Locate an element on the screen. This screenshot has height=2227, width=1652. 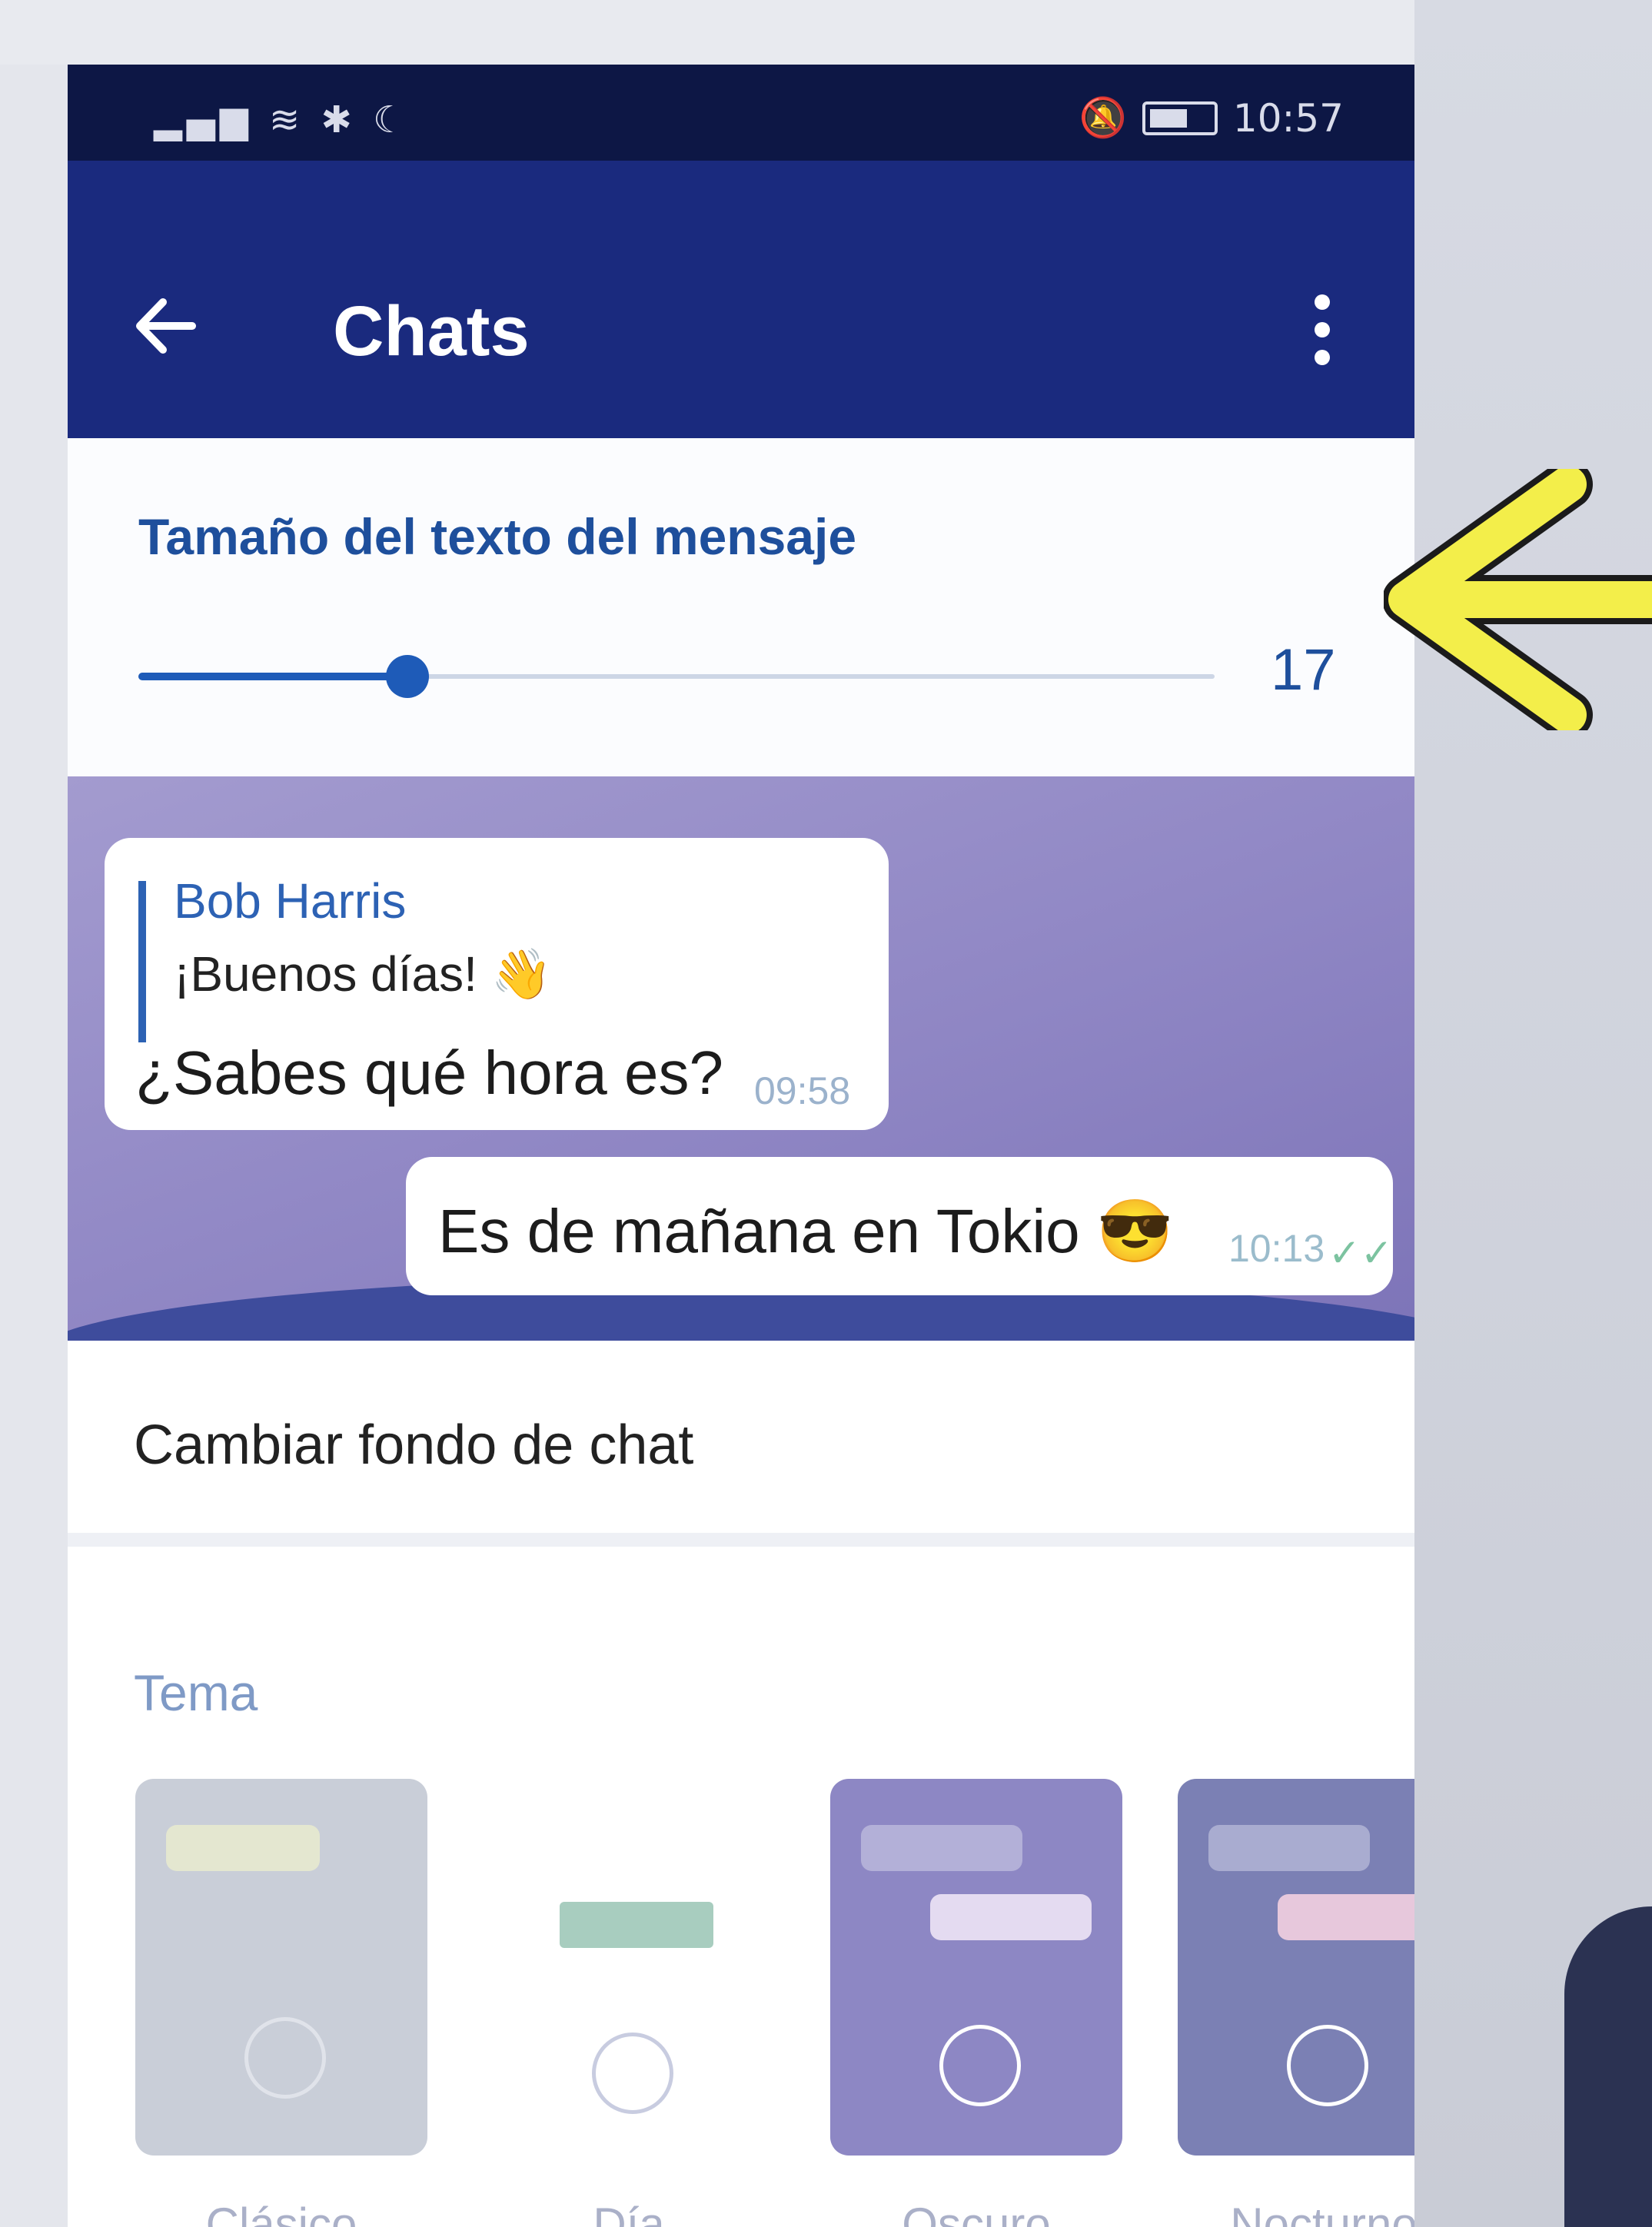
status-time: 10:57 is located at coordinates (1288, 118).